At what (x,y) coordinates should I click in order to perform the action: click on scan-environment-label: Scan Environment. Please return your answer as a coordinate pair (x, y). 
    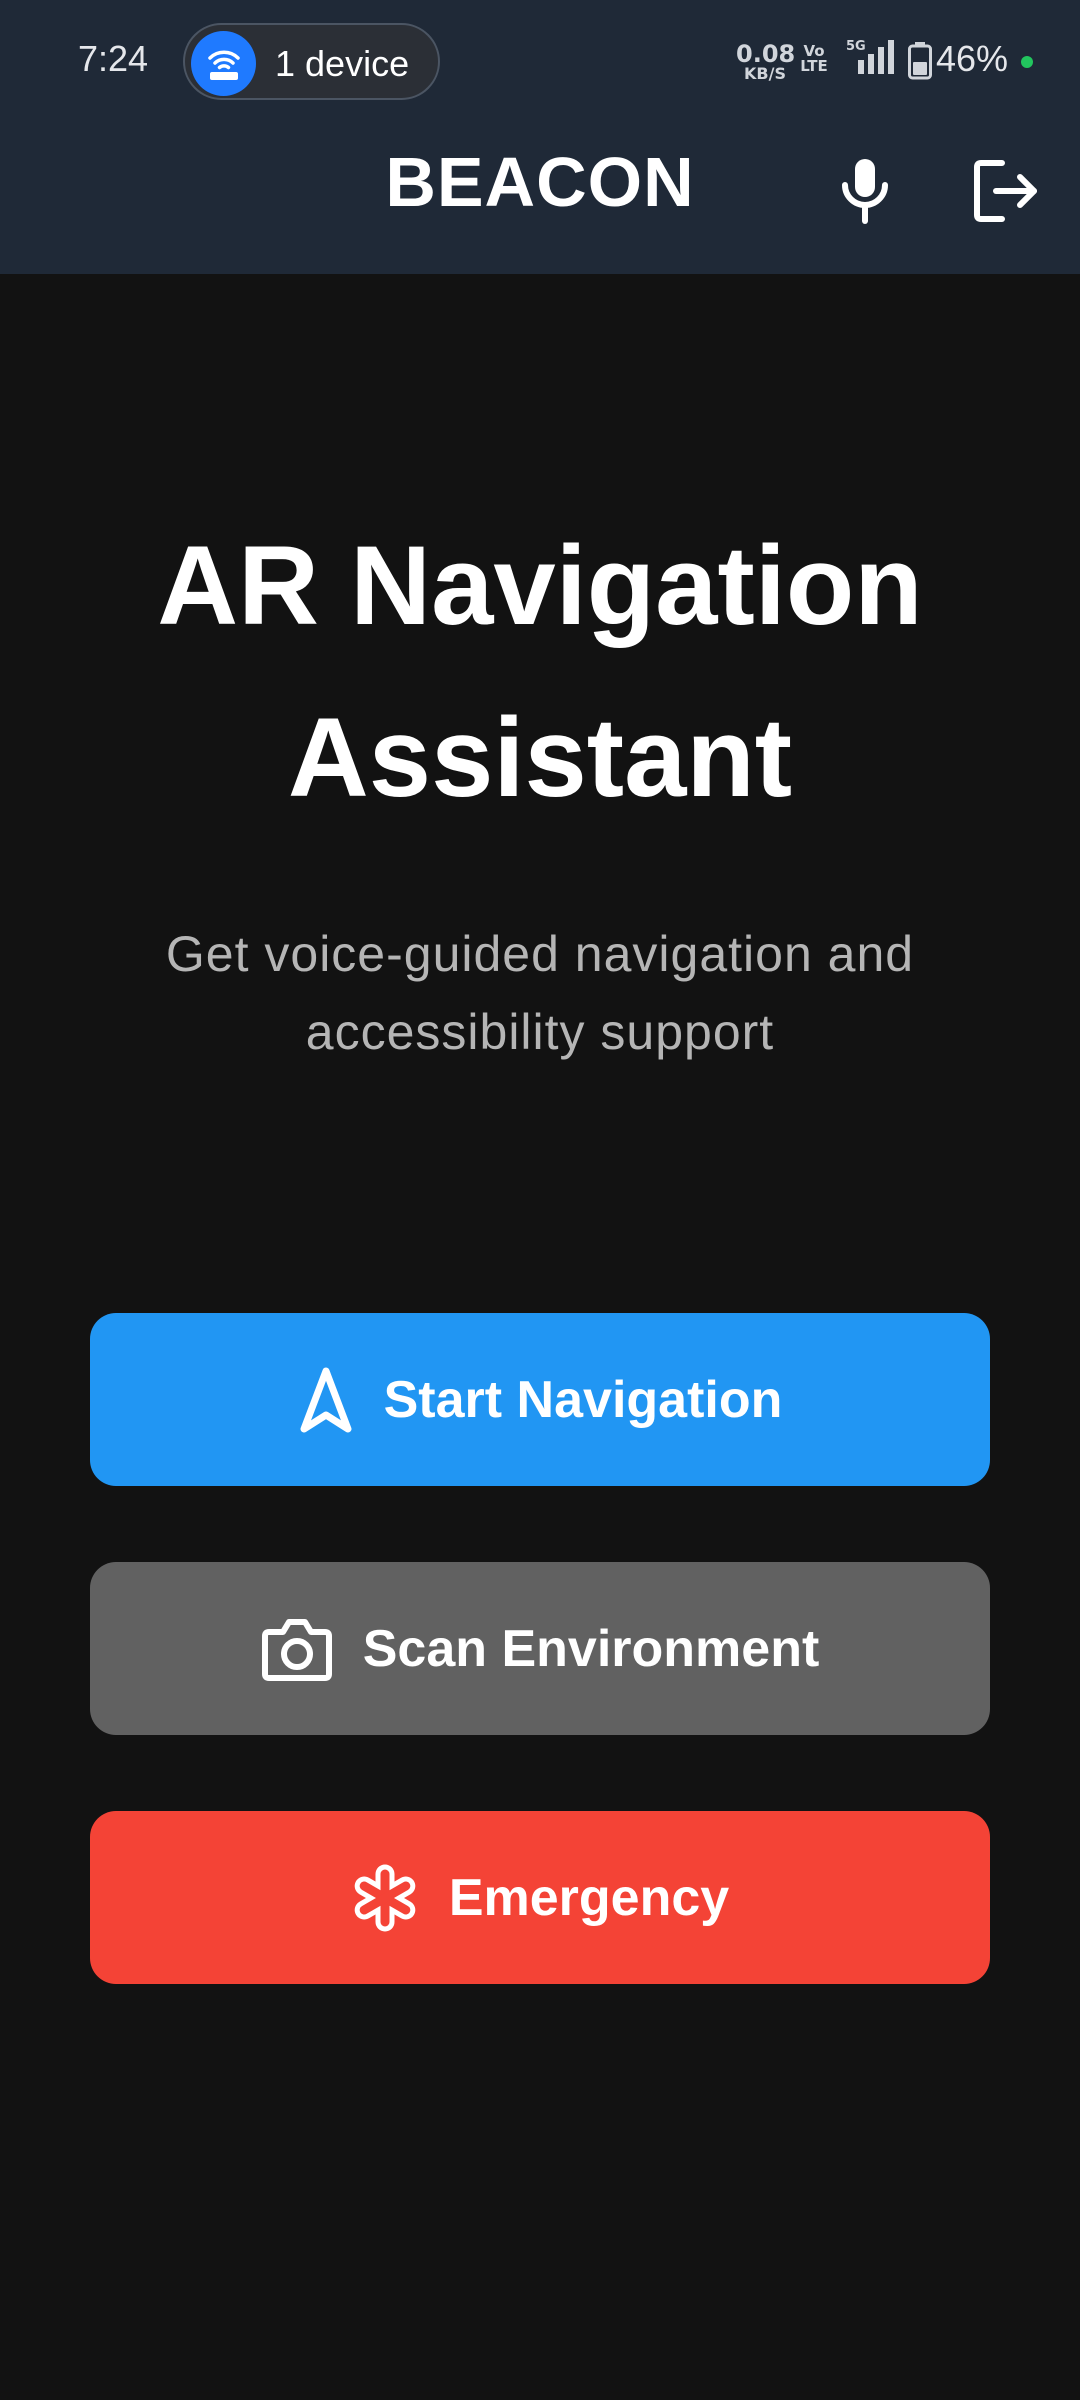
    Looking at the image, I should click on (591, 1648).